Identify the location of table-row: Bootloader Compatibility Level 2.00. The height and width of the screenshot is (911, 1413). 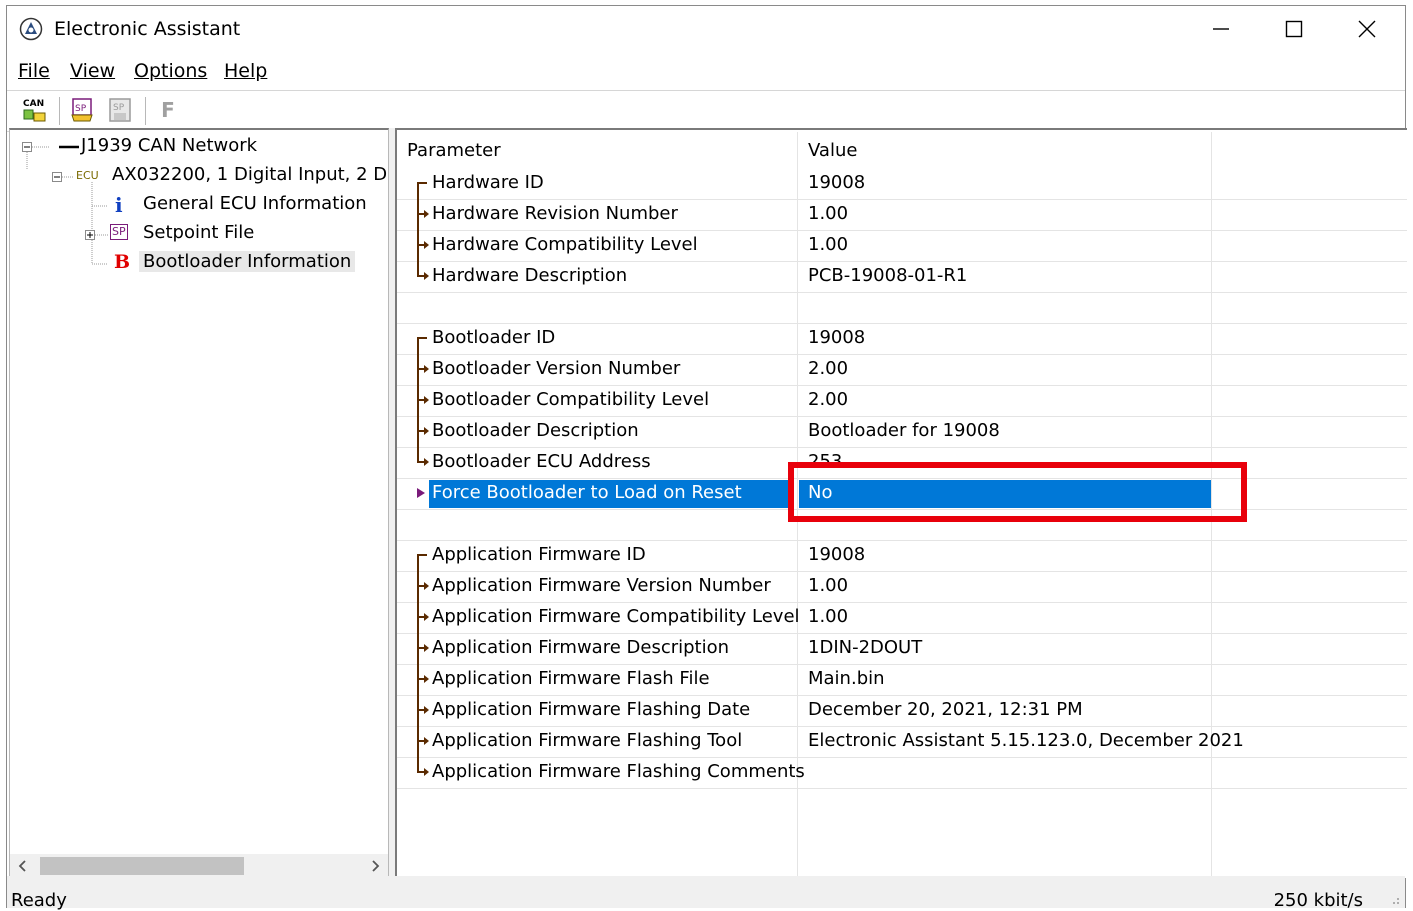
(902, 401).